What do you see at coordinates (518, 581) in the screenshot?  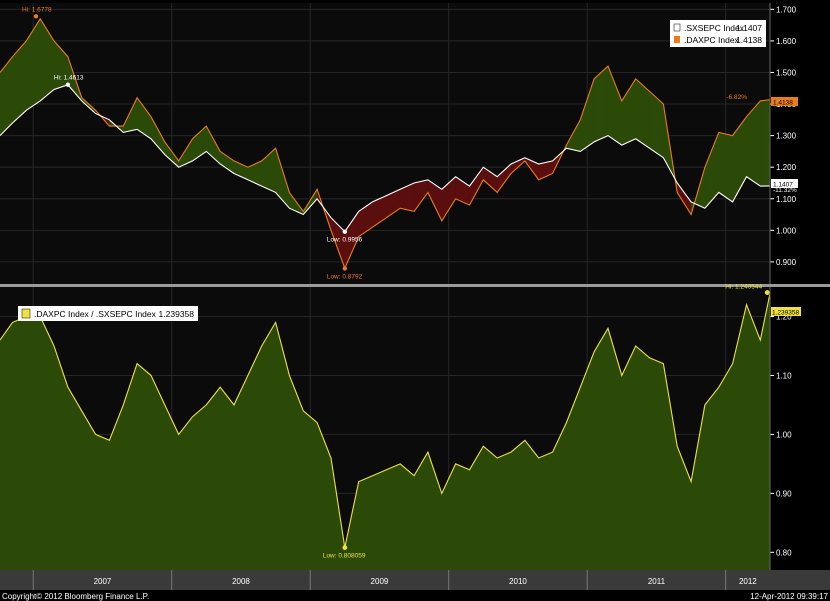 I see `year-label: 2010` at bounding box center [518, 581].